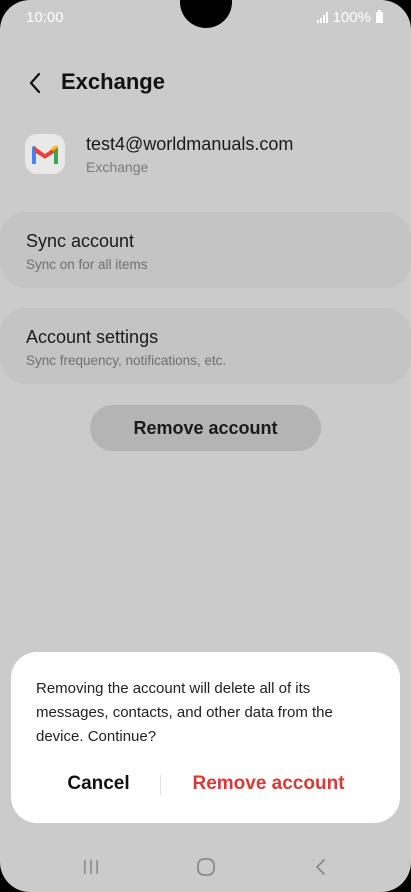 Image resolution: width=411 pixels, height=892 pixels. Describe the element at coordinates (80, 241) in the screenshot. I see `sync-account-title: Sync account` at that location.